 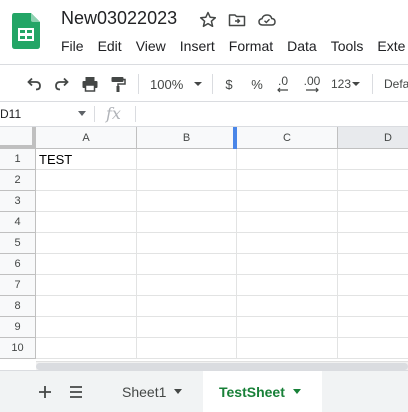 What do you see at coordinates (198, 84) in the screenshot?
I see `zoom-dropdown-icon` at bounding box center [198, 84].